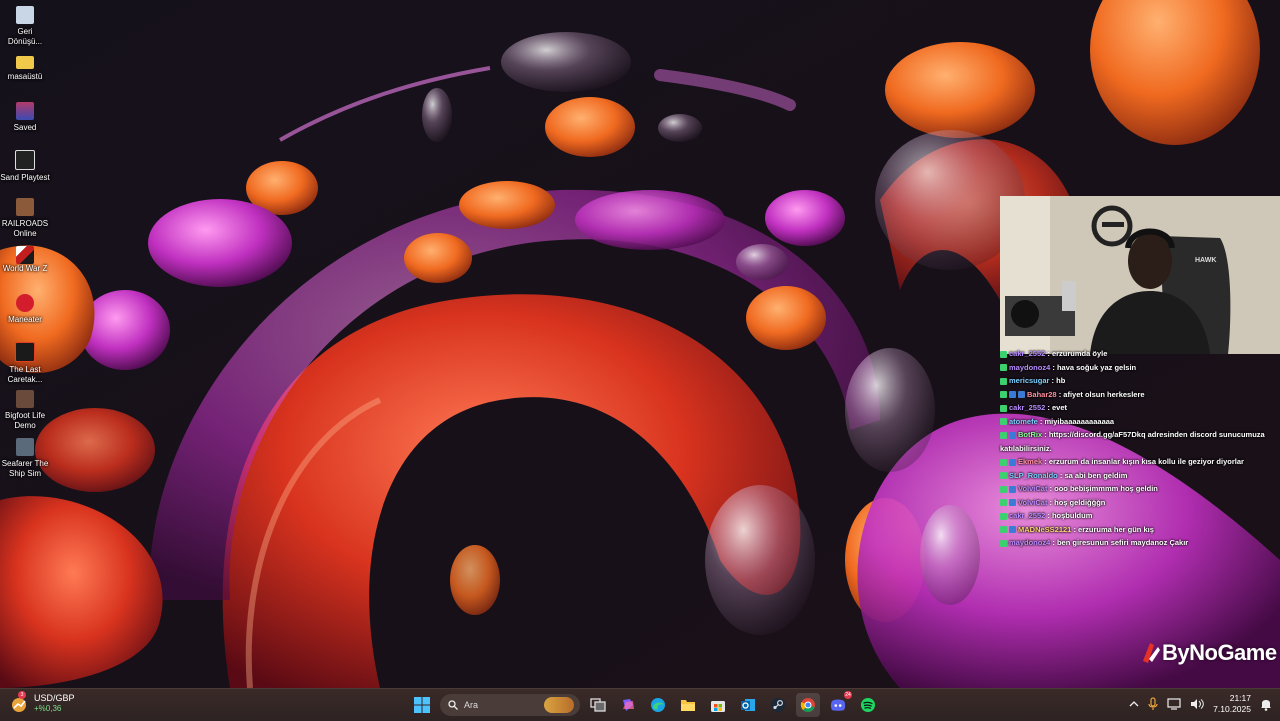  I want to click on chat-message: Bahar28 : afiyet olsun herkeslere, so click(1139, 395).